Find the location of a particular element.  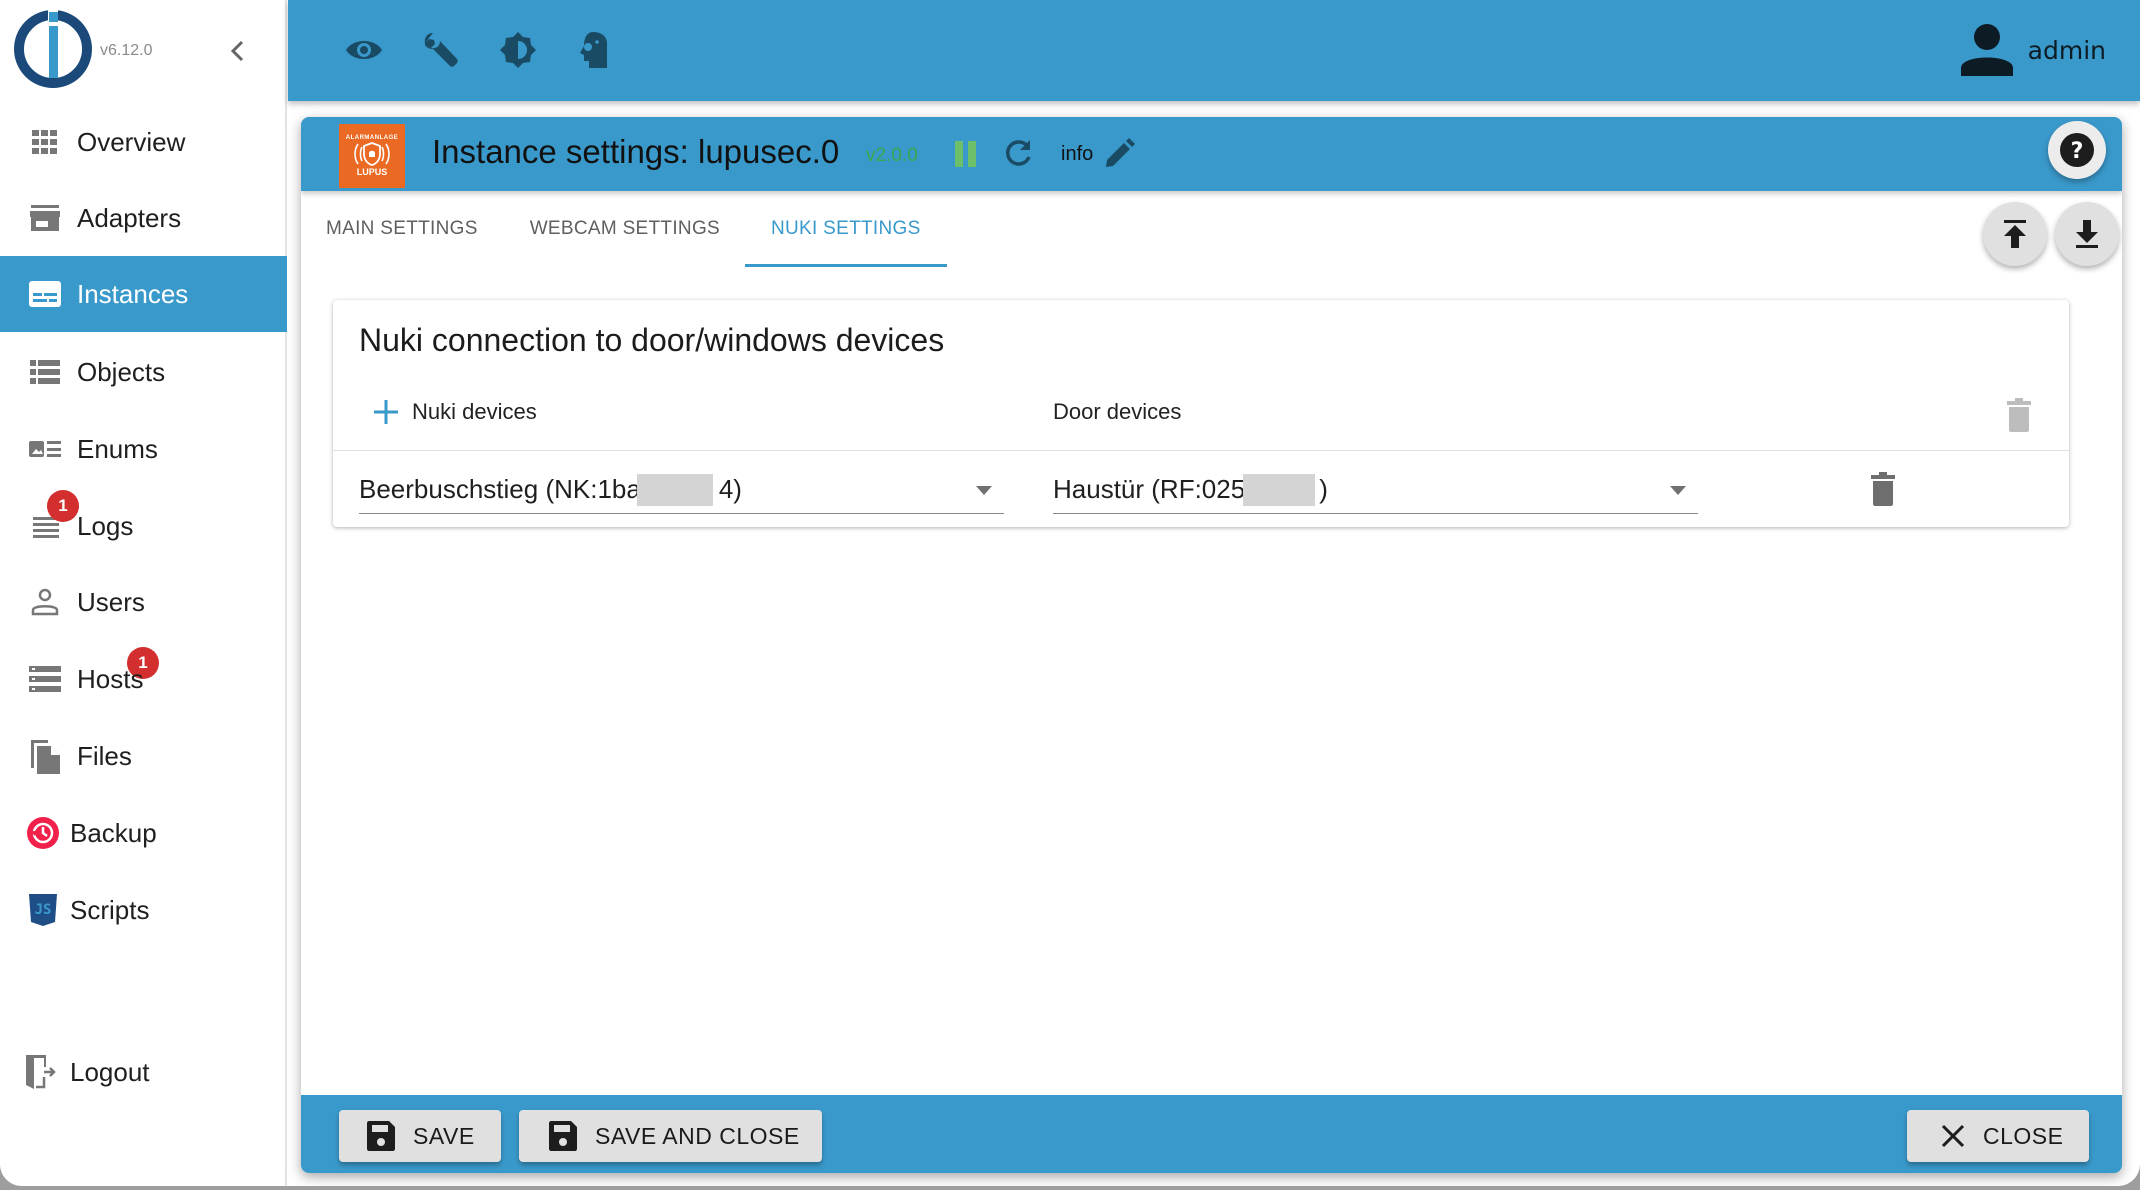

close-label: CLOSE is located at coordinates (2023, 1135).